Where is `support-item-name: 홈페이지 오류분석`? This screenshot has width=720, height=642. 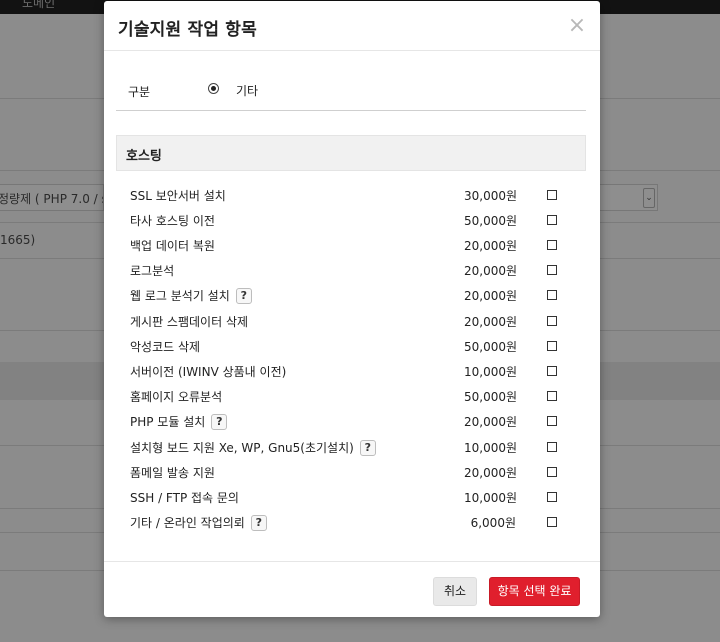
support-item-name: 홈페이지 오류분석 is located at coordinates (176, 396).